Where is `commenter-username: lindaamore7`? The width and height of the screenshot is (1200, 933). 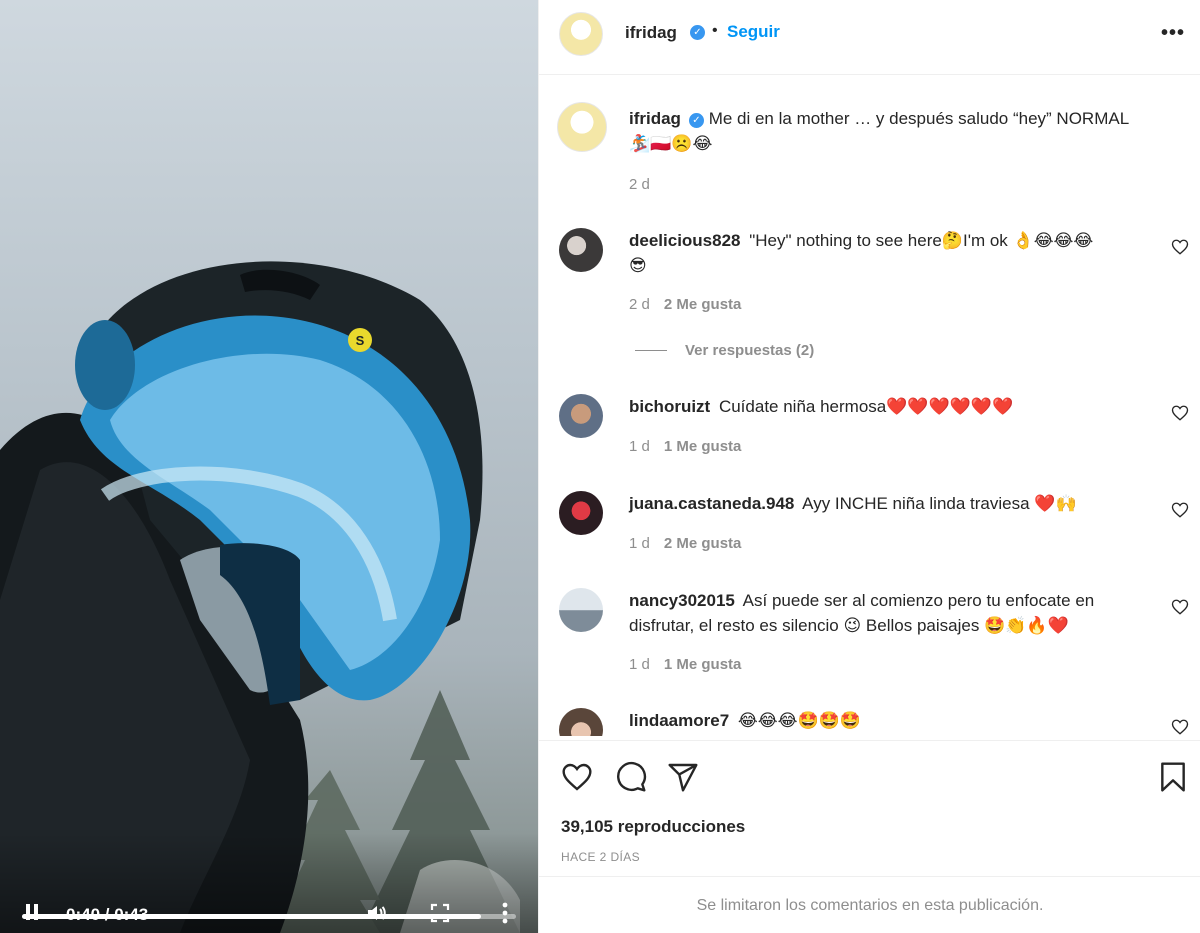 commenter-username: lindaamore7 is located at coordinates (679, 720).